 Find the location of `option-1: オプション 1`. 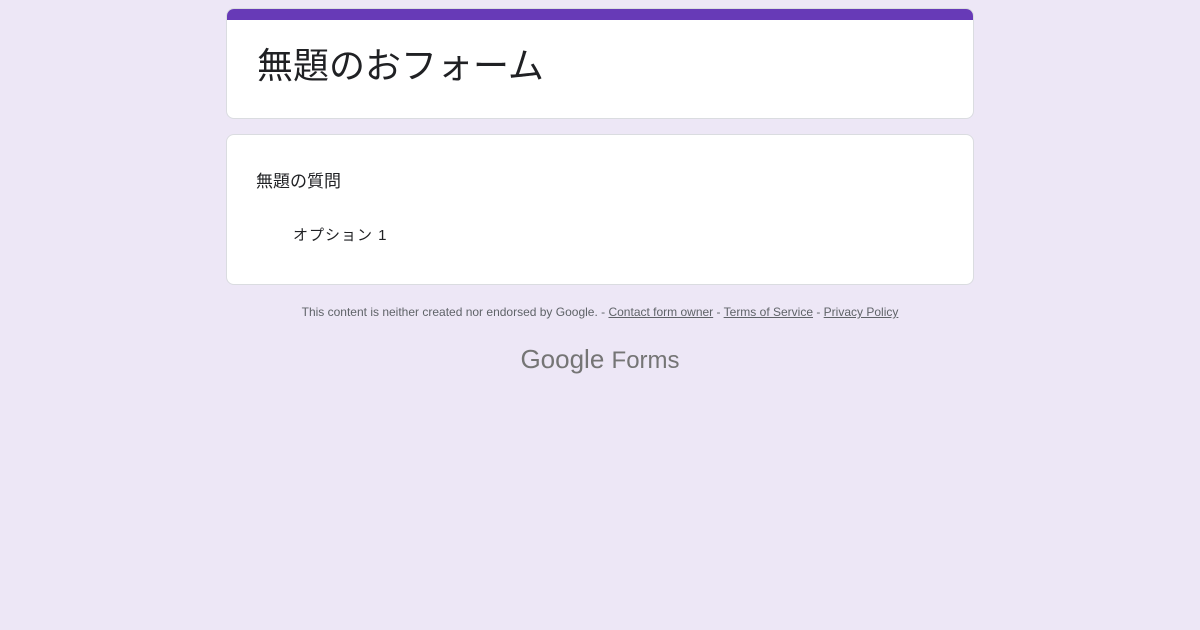

option-1: オプション 1 is located at coordinates (340, 234).